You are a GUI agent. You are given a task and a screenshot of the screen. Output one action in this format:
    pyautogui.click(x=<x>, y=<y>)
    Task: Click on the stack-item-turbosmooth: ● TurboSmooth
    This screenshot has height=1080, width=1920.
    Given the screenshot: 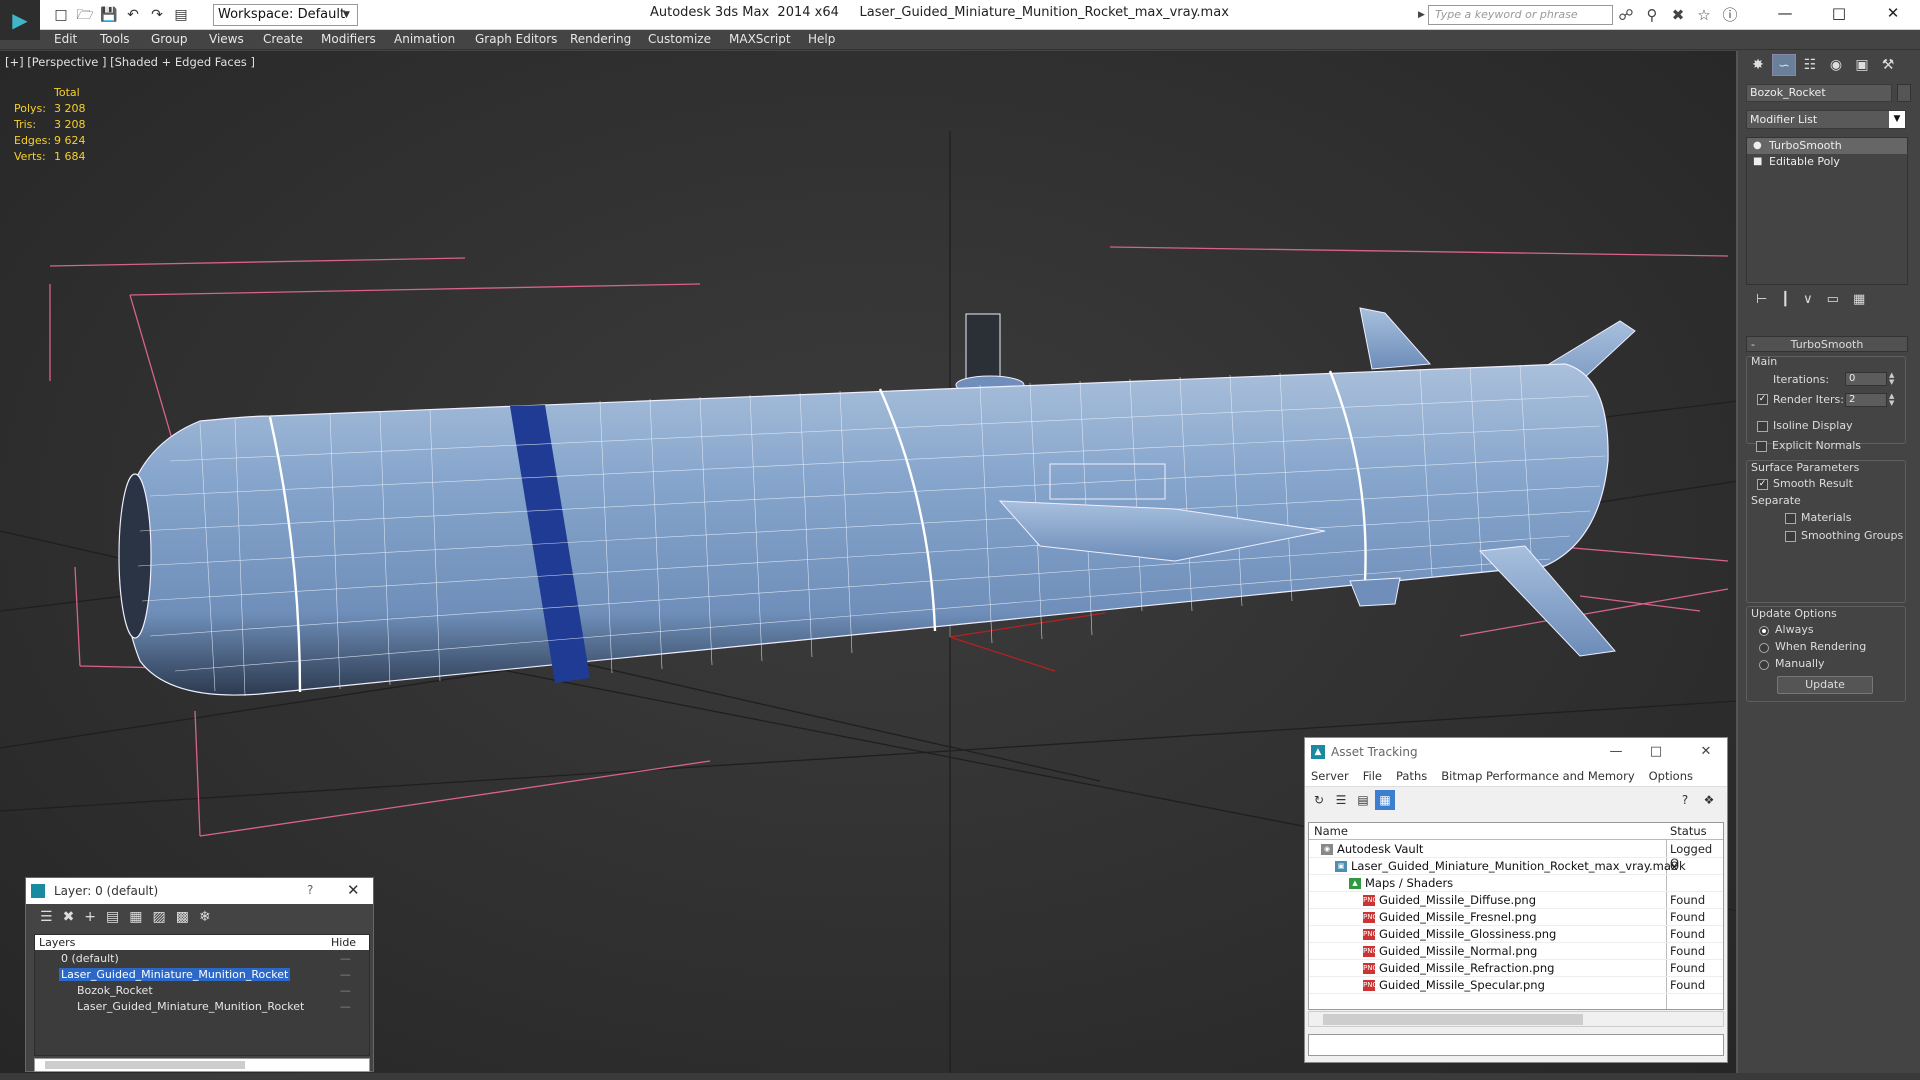 What is the action you would take?
    pyautogui.click(x=1827, y=146)
    